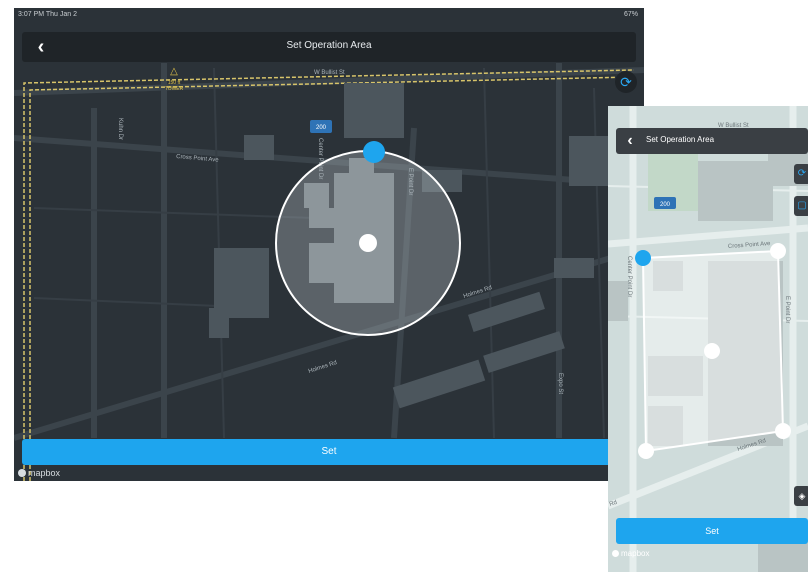 This screenshot has width=808, height=572. Describe the element at coordinates (801, 496) in the screenshot. I see `layers-icon: ◈` at that location.